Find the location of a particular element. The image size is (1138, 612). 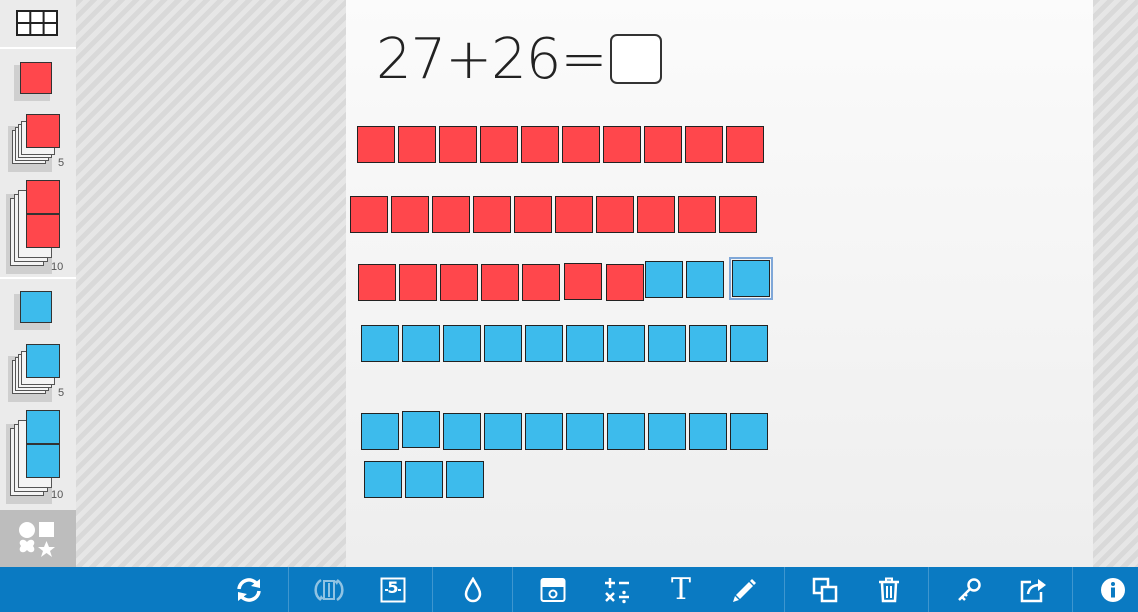

pen-button is located at coordinates (745, 589).